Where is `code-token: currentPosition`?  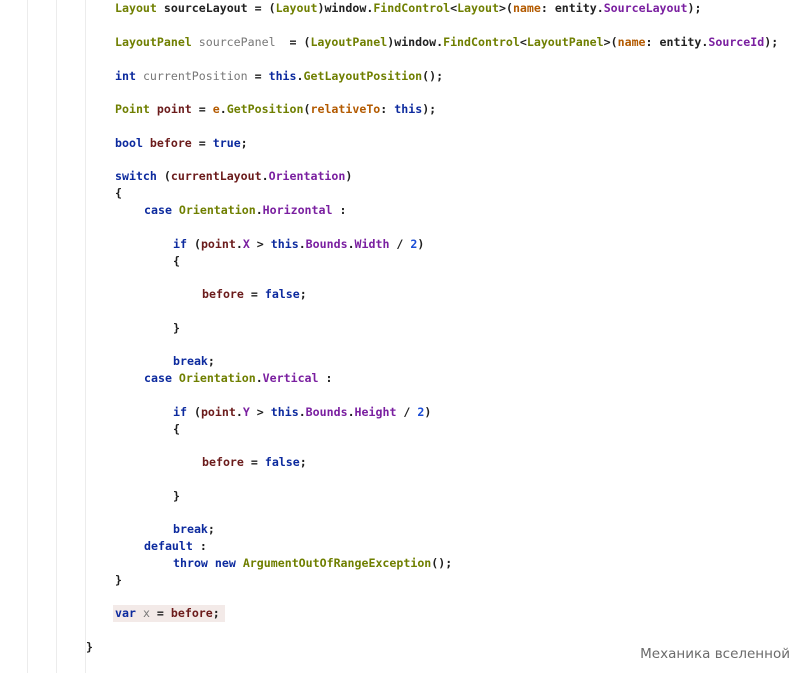 code-token: currentPosition is located at coordinates (195, 76).